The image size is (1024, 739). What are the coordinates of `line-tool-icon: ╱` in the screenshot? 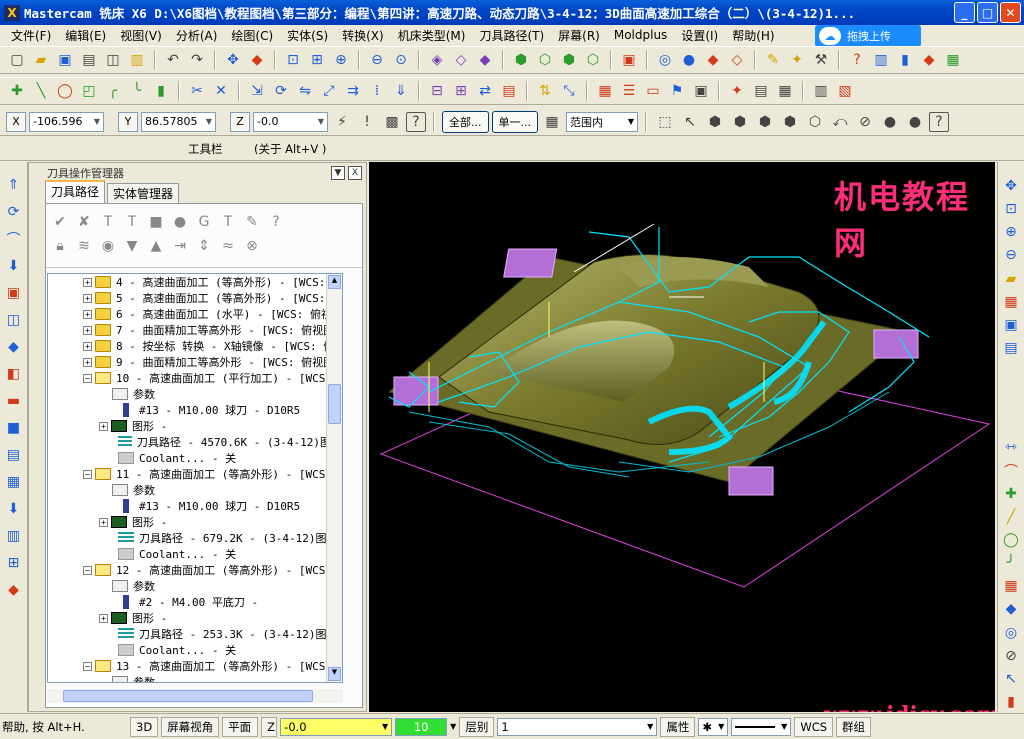 It's located at (1011, 517).